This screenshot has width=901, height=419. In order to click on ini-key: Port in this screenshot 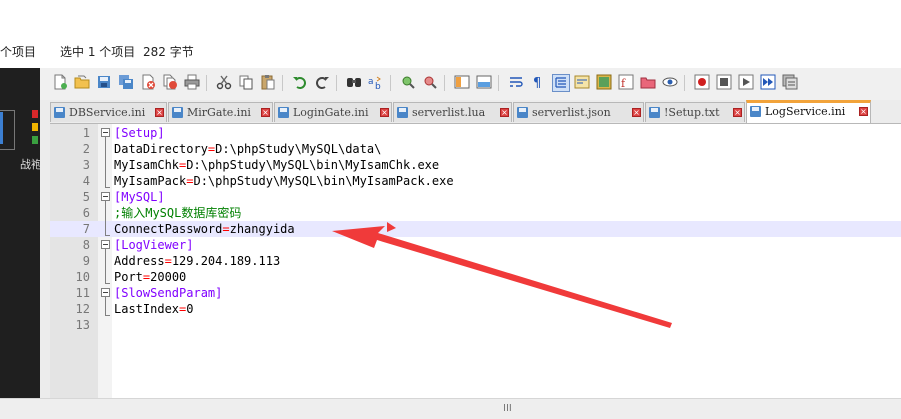, I will do `click(128, 277)`.